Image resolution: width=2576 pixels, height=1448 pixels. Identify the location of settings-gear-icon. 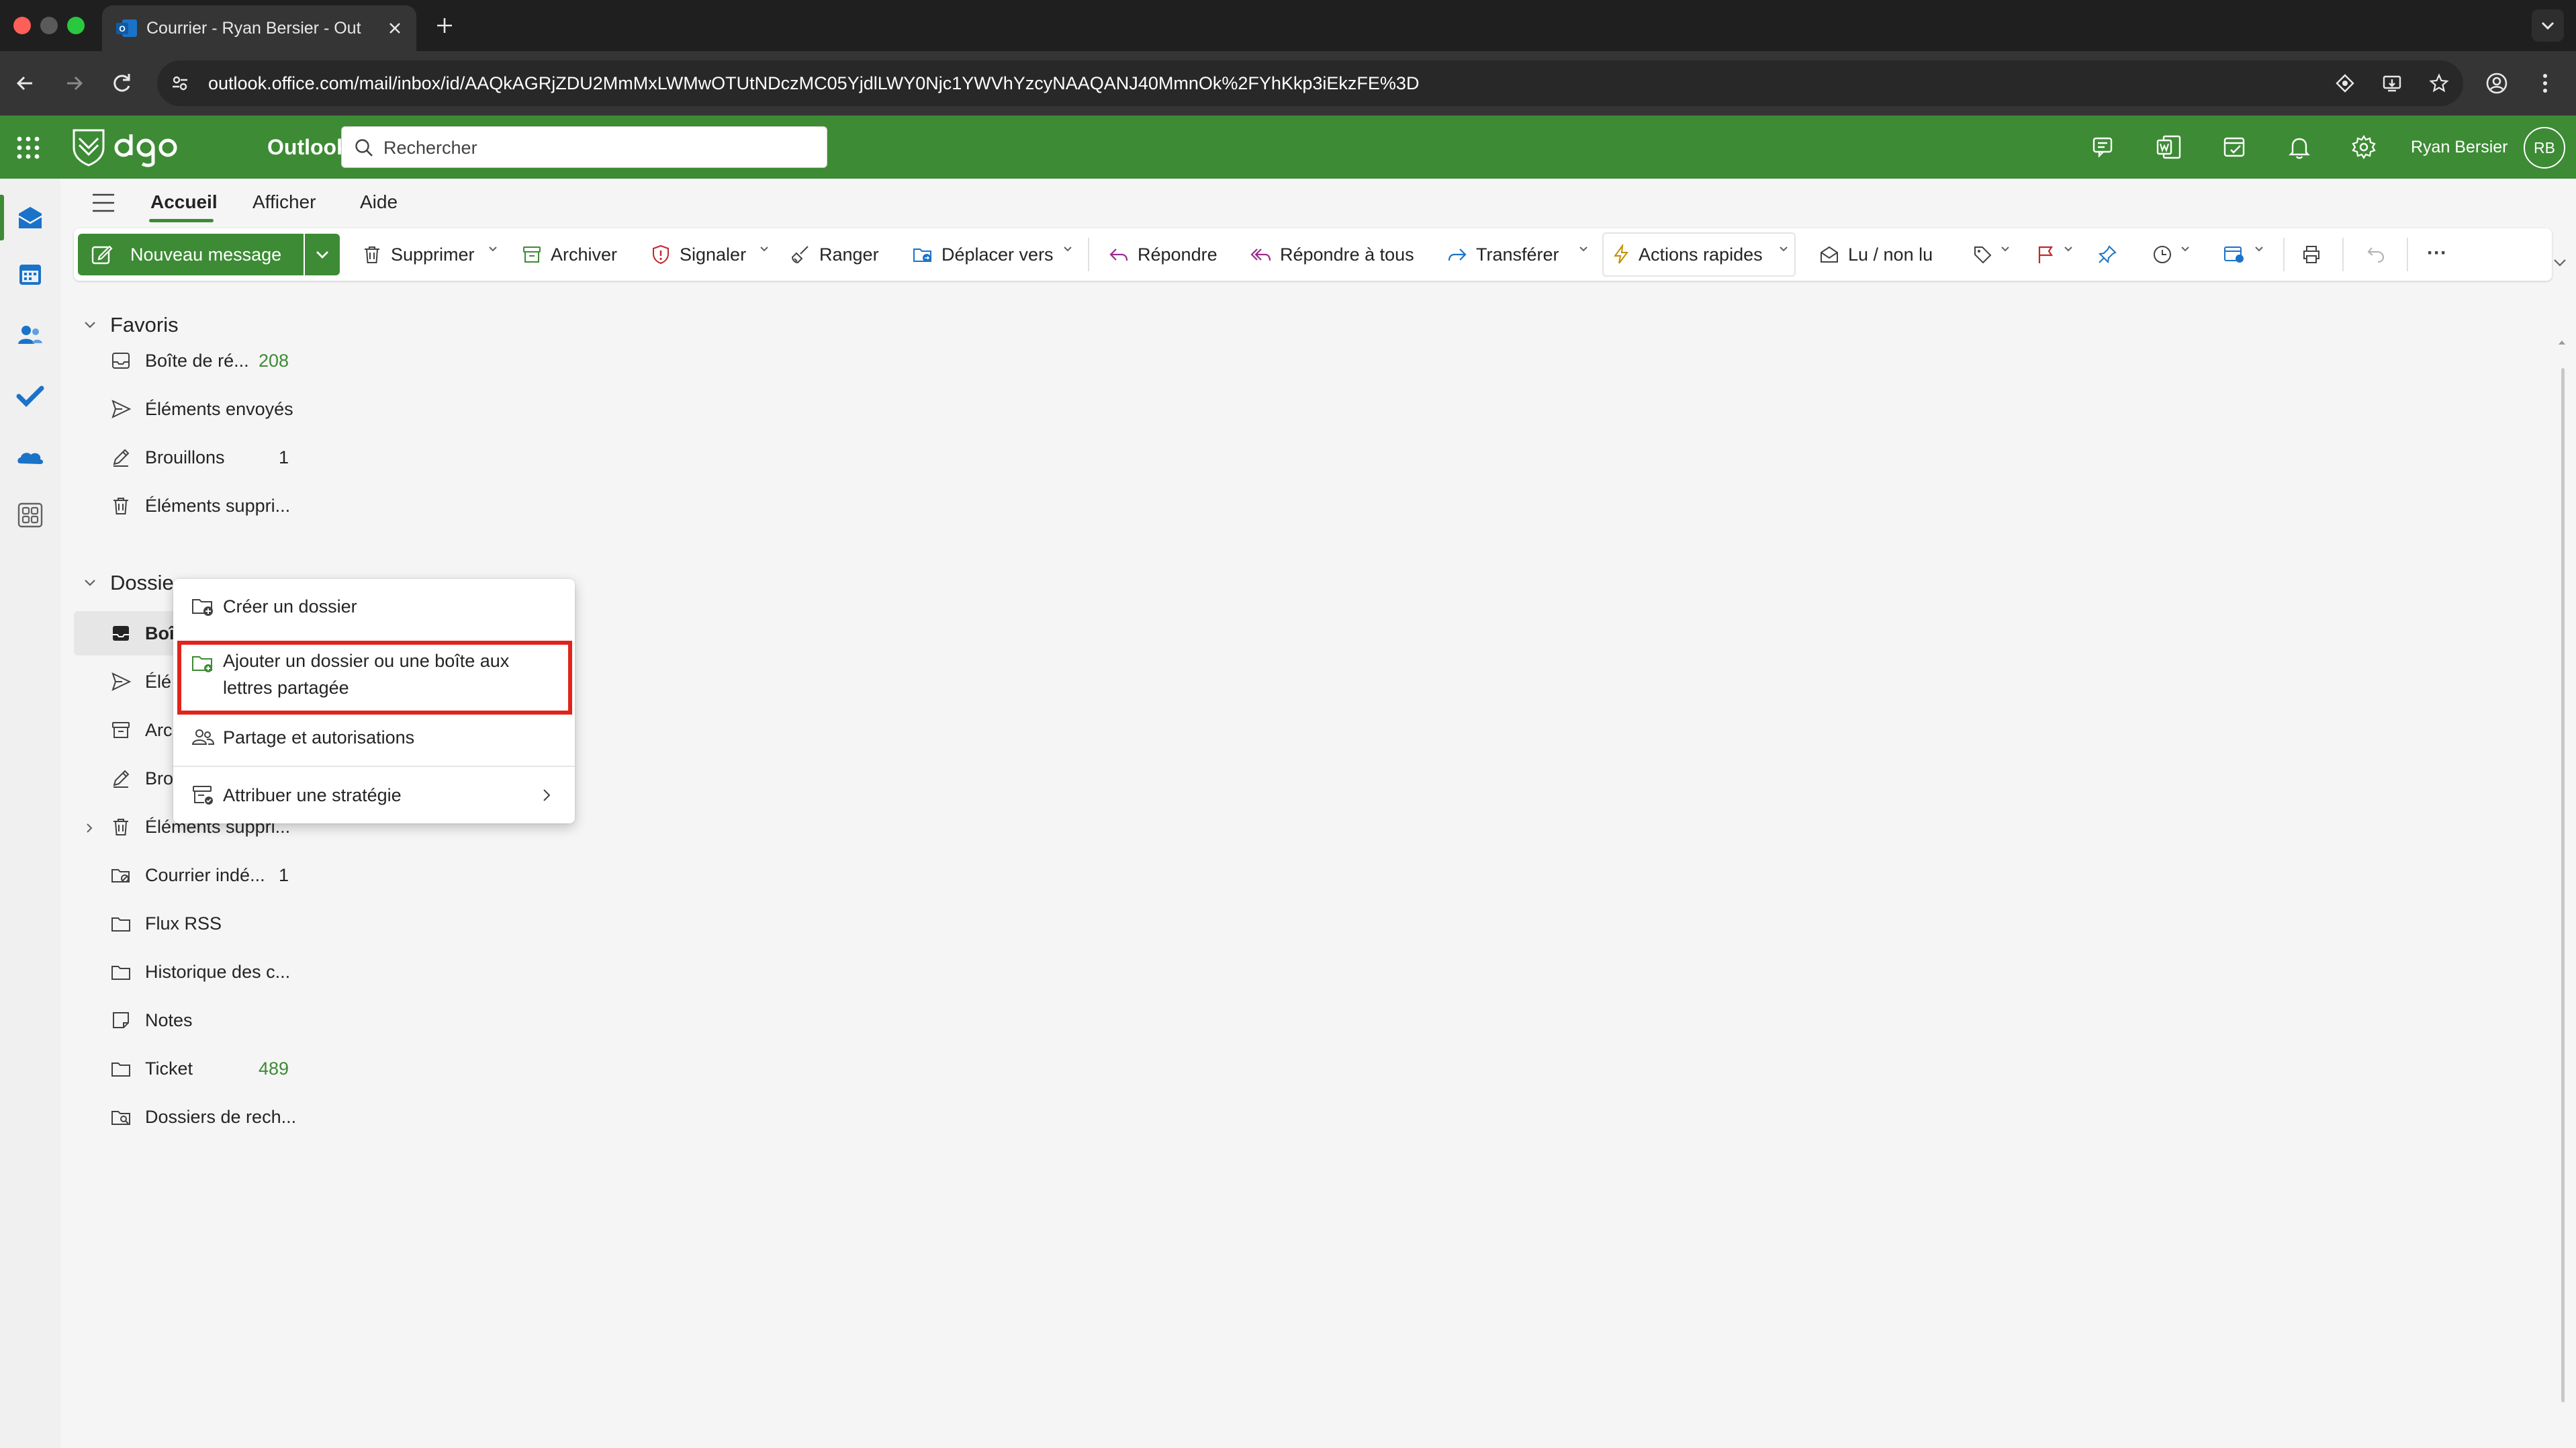
(2364, 147).